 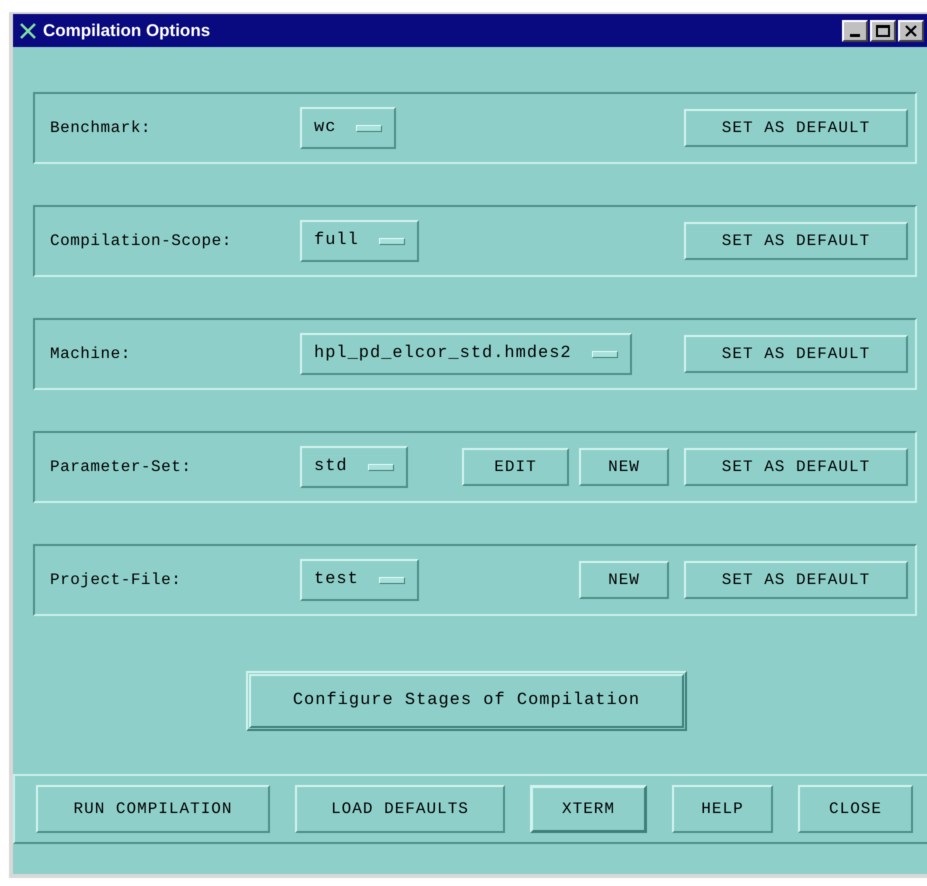 I want to click on maximize-button, so click(x=883, y=31).